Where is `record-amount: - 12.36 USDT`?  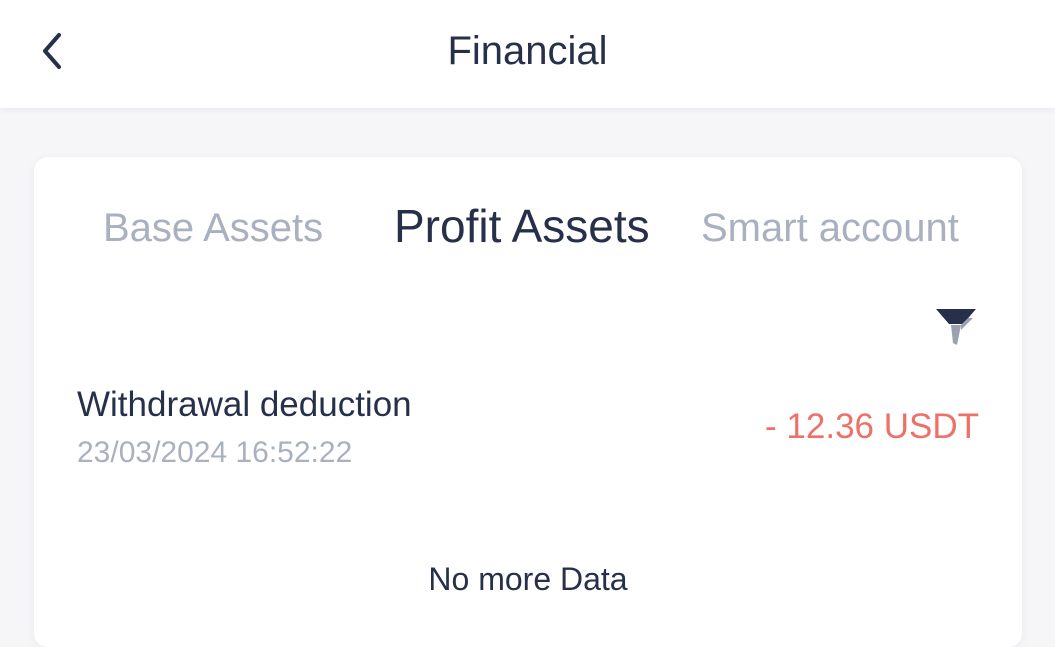 record-amount: - 12.36 USDT is located at coordinates (872, 426).